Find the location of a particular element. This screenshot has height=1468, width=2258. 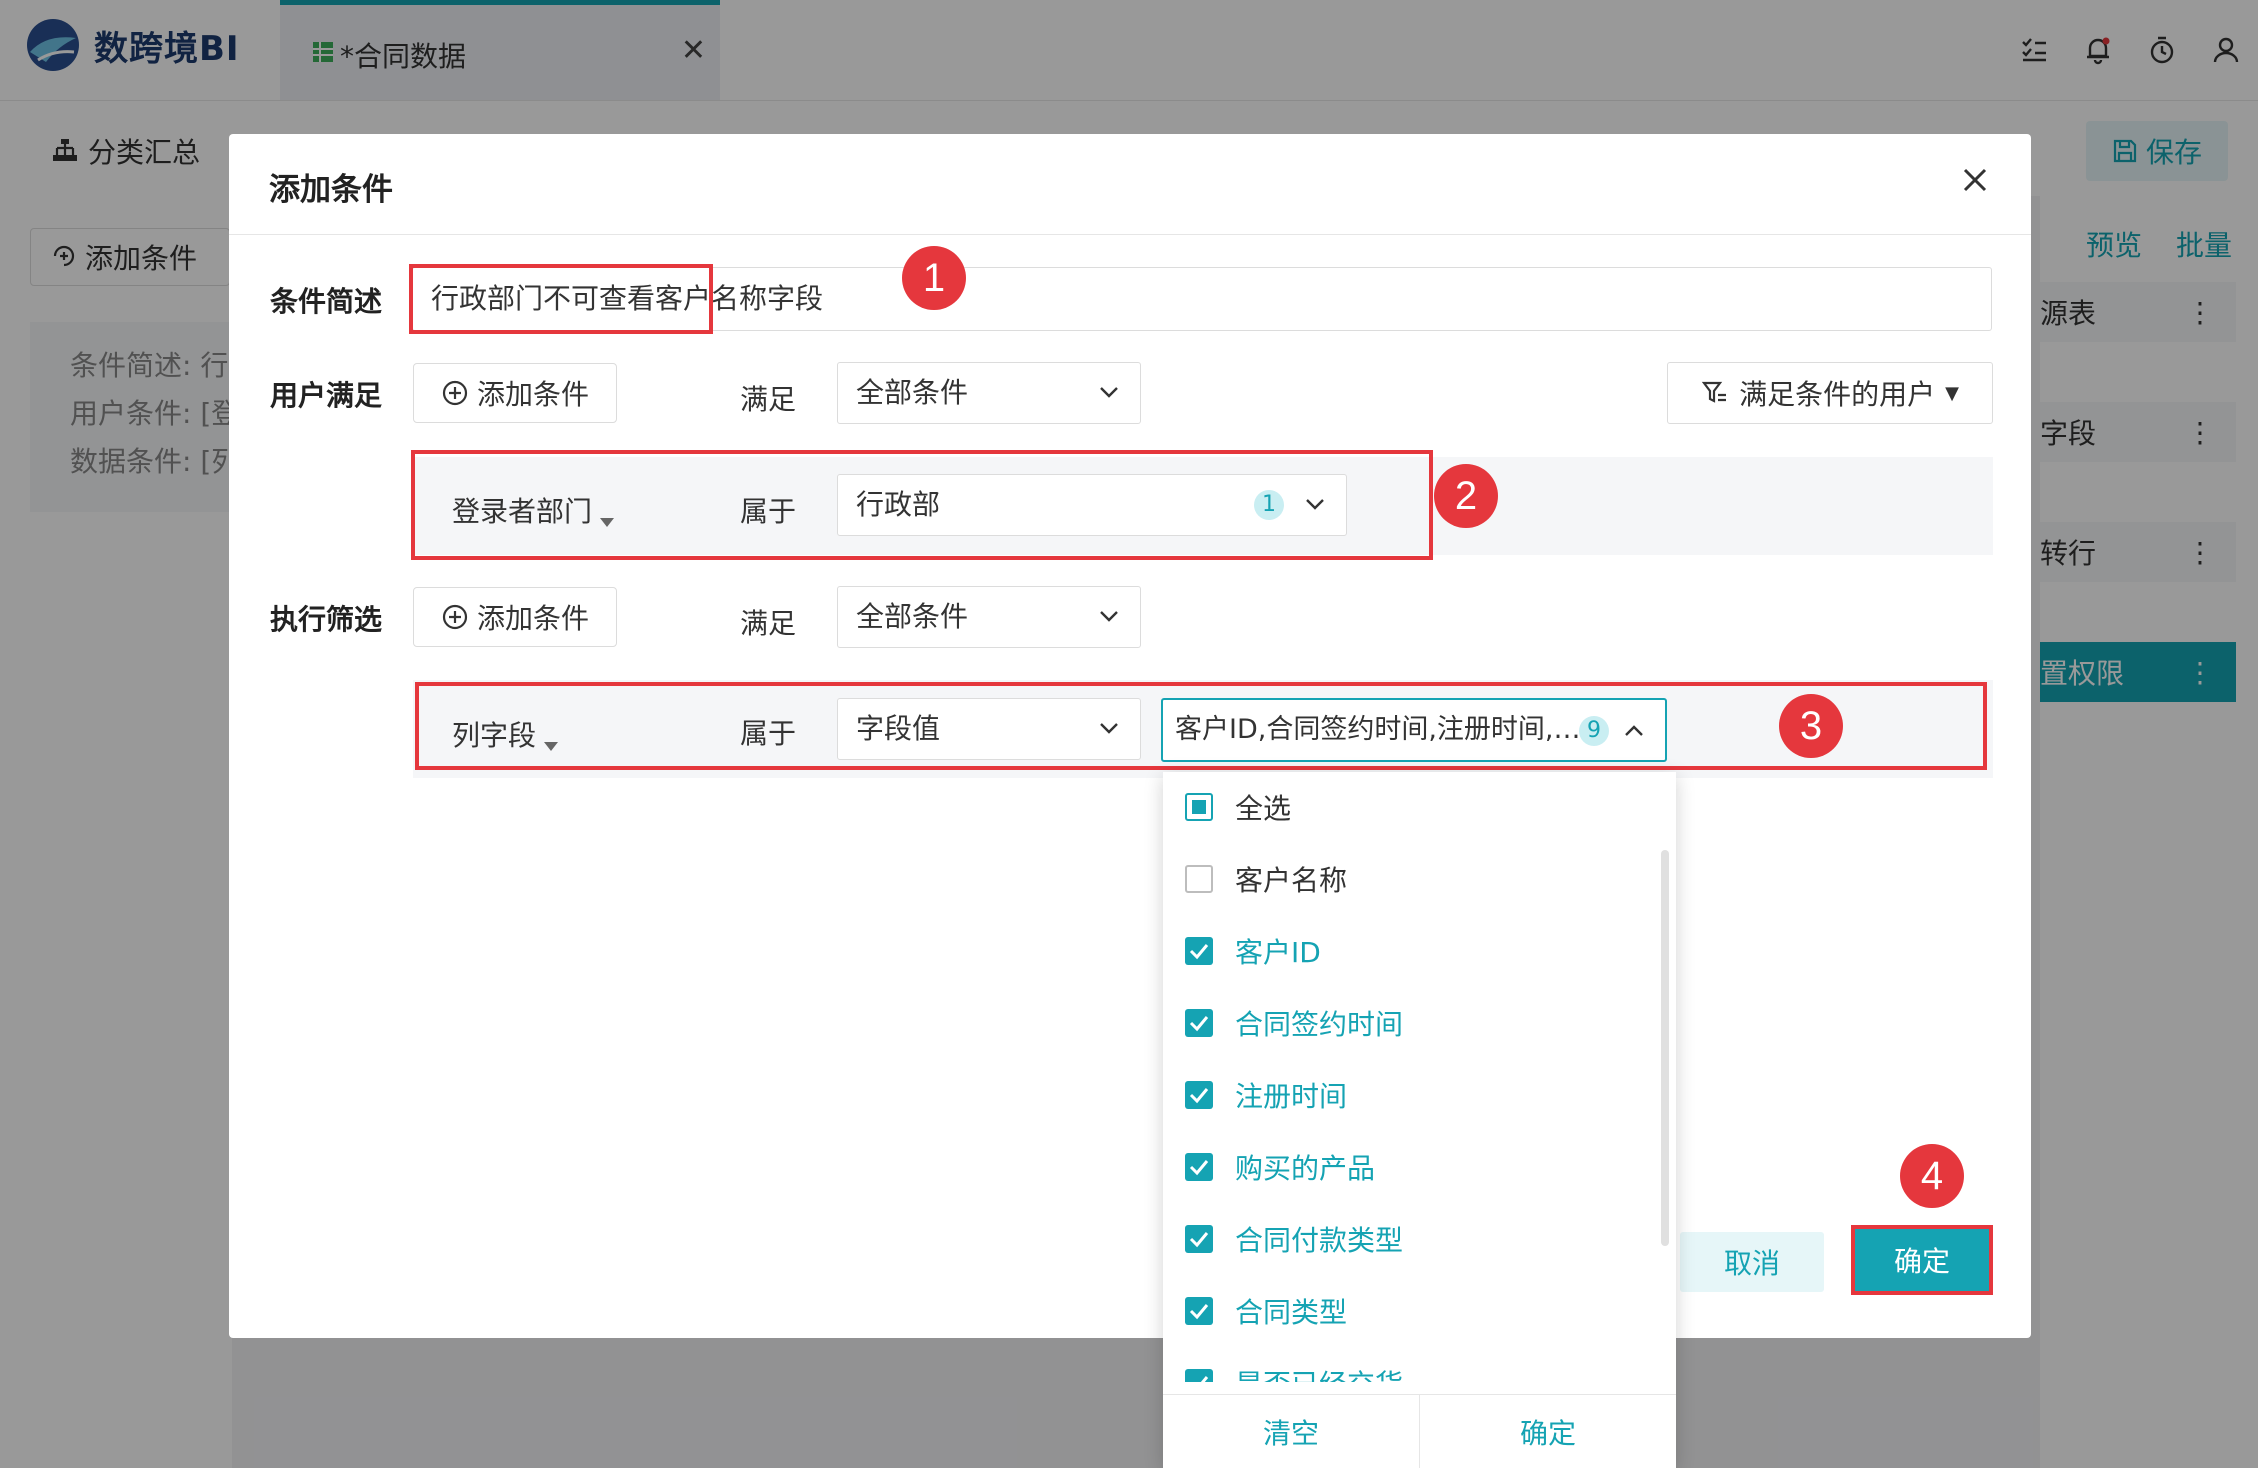

dialog-divider is located at coordinates (1130, 234).